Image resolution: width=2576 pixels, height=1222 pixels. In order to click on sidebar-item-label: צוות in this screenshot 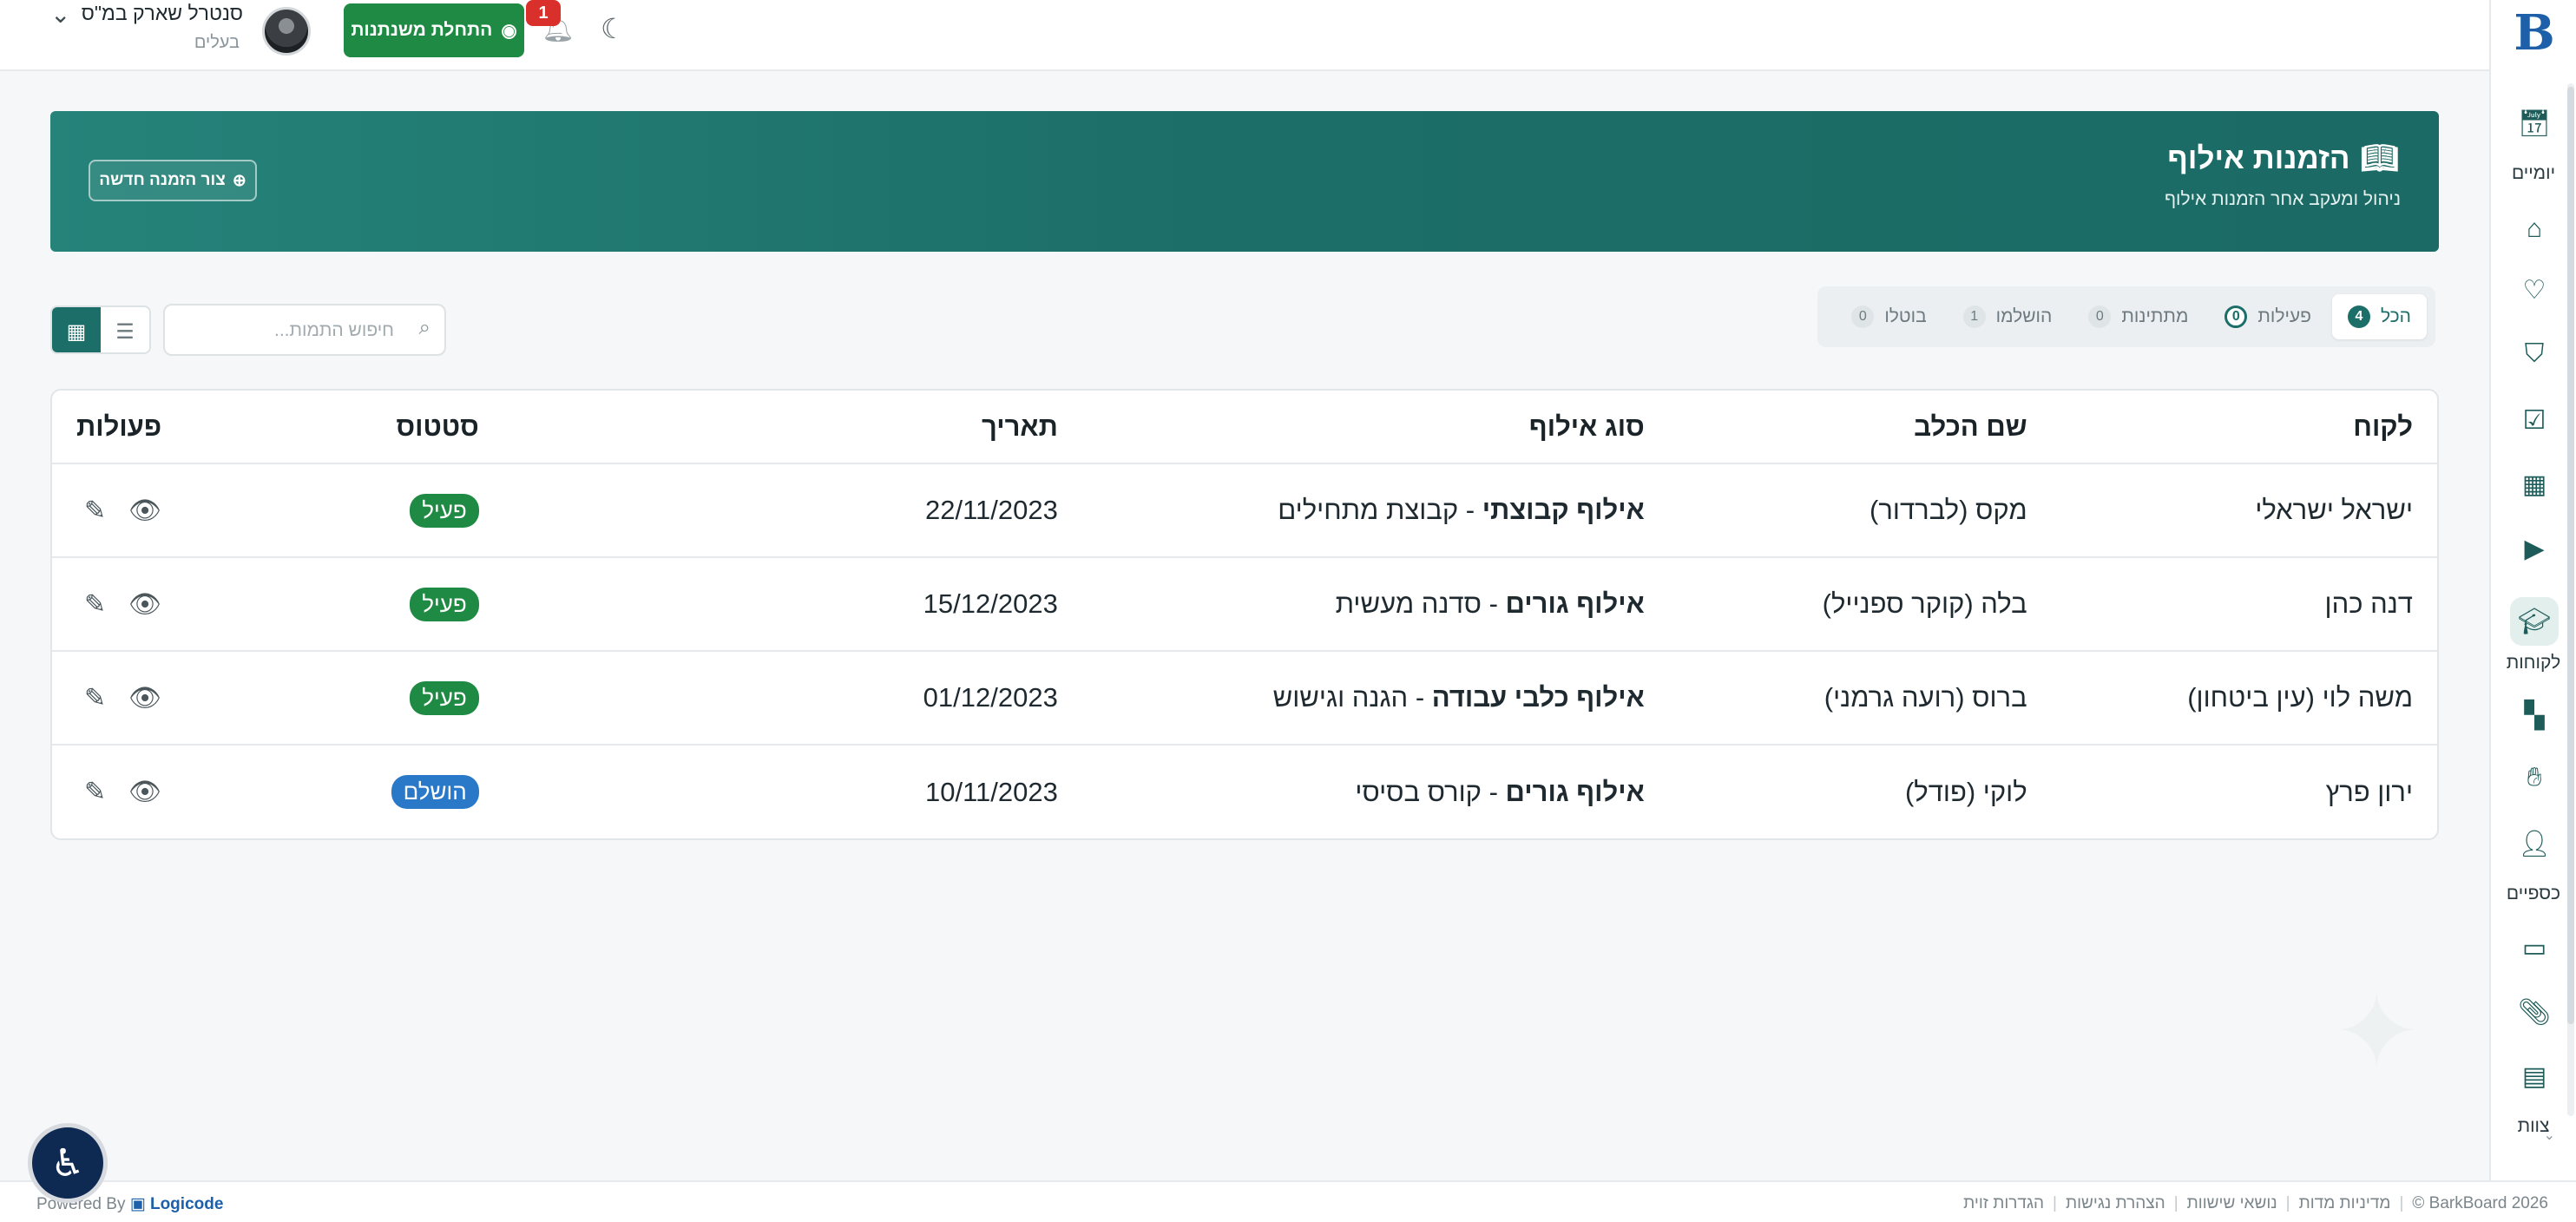, I will do `click(2533, 1126)`.